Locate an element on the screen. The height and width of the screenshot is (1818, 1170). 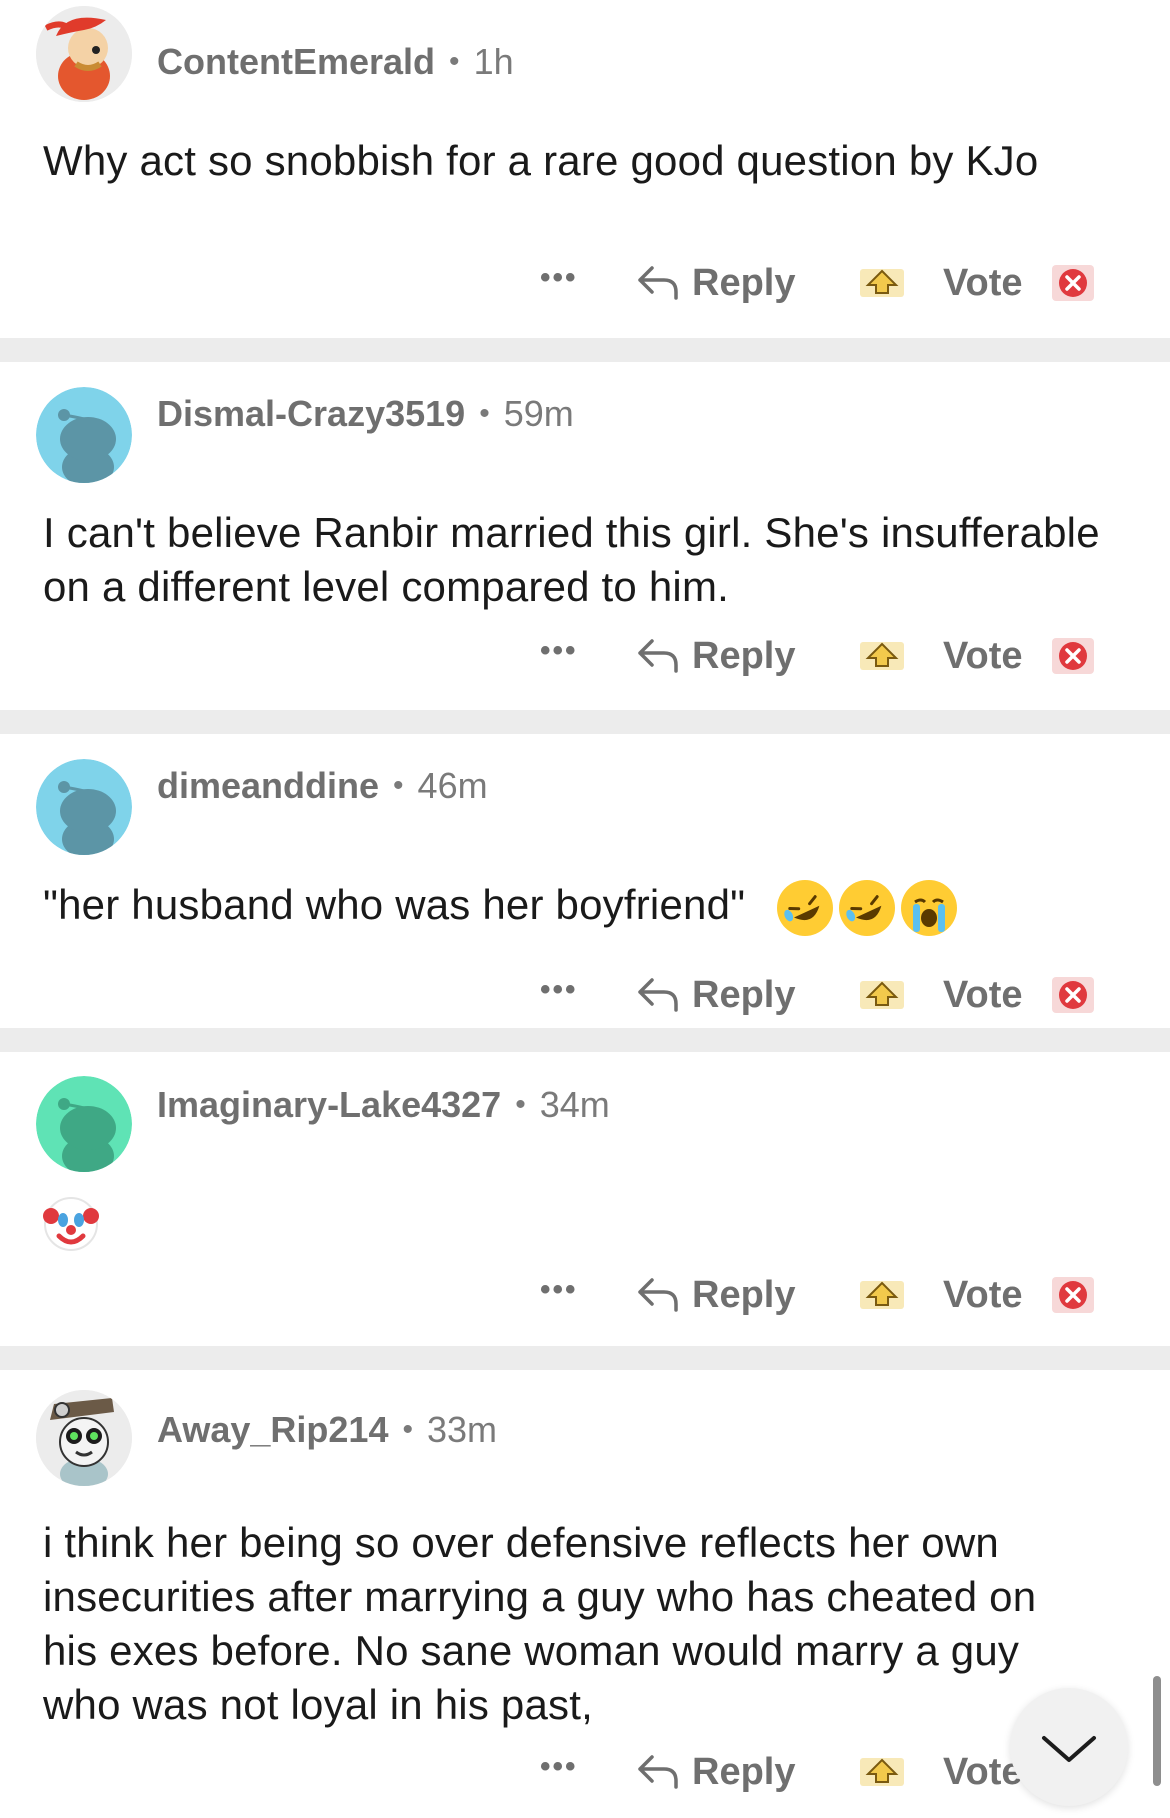
chevron-down-icon is located at coordinates (1069, 1749).